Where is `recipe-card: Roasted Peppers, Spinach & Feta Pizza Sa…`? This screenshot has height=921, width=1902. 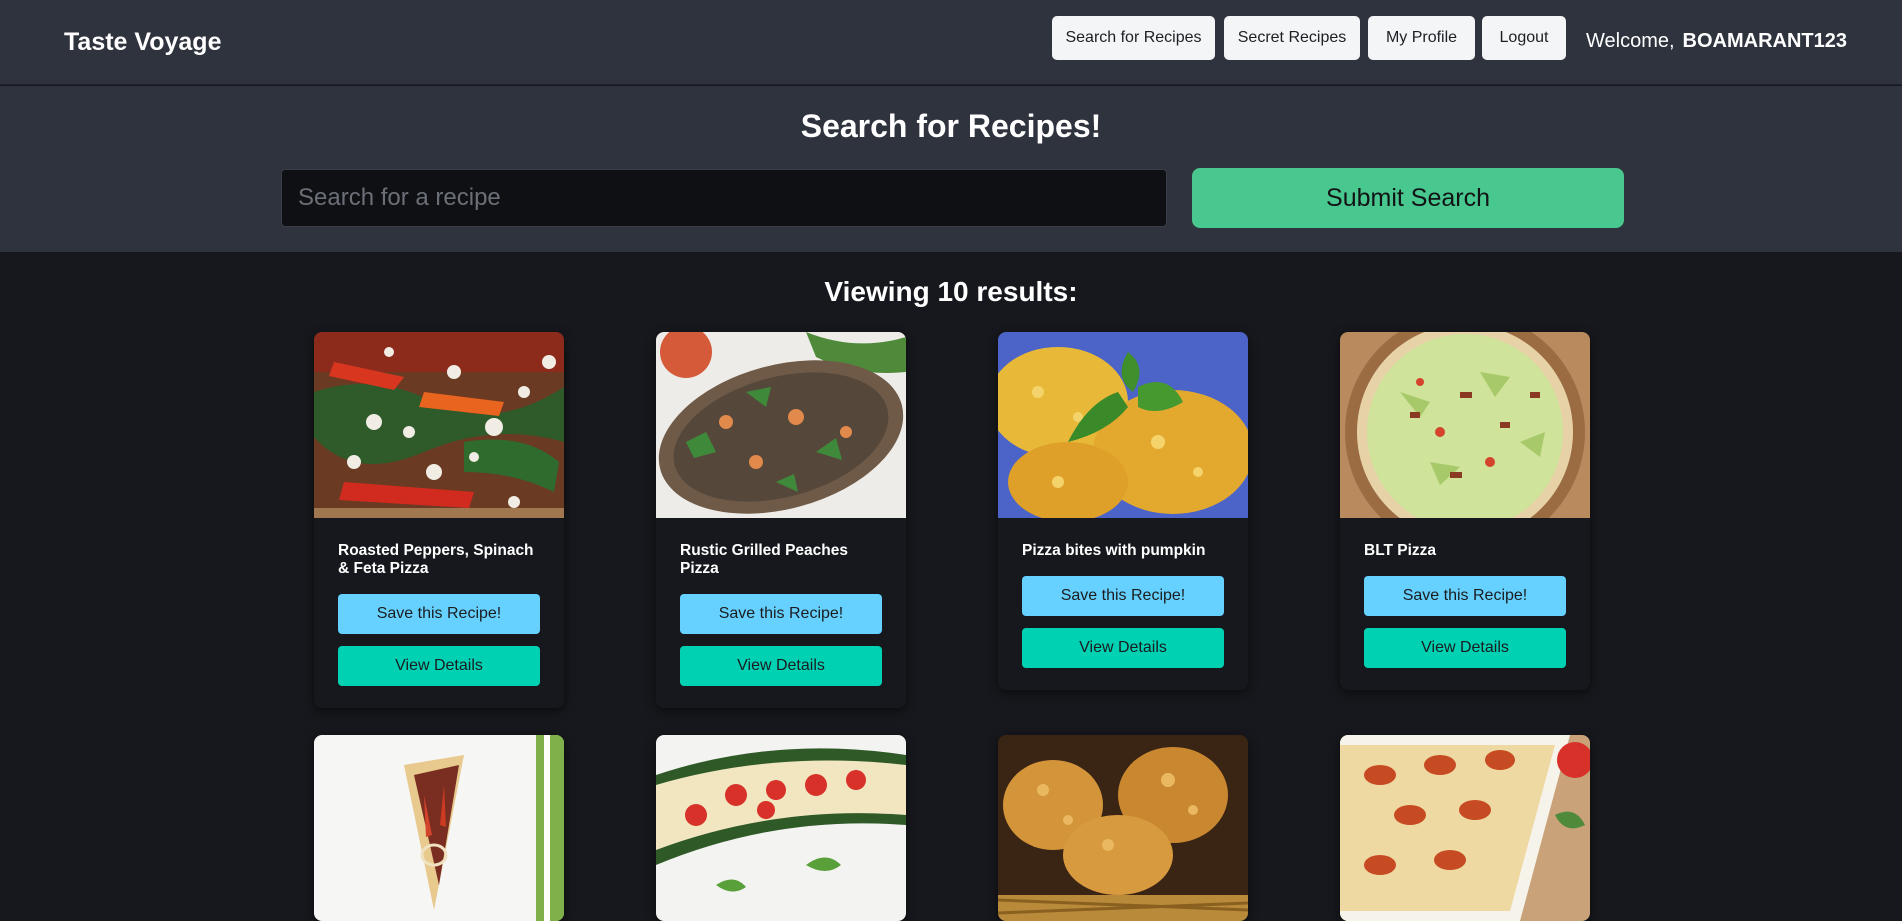
recipe-card: Roasted Peppers, Spinach & Feta Pizza Sa… is located at coordinates (439, 520).